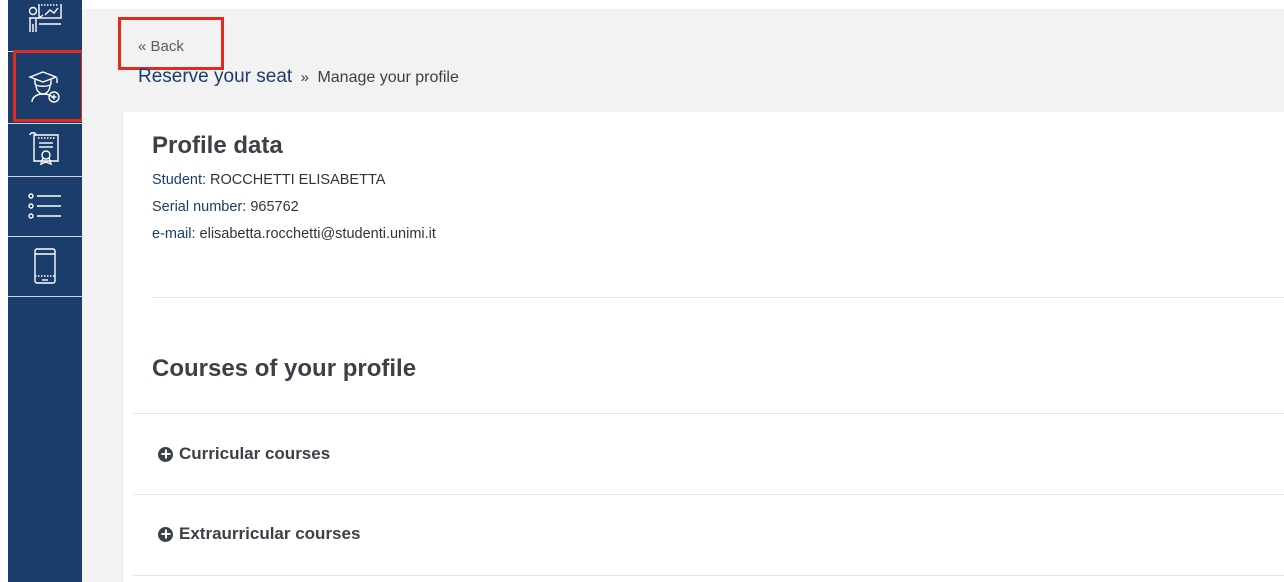 The image size is (1284, 582). I want to click on section-divider, so click(718, 297).